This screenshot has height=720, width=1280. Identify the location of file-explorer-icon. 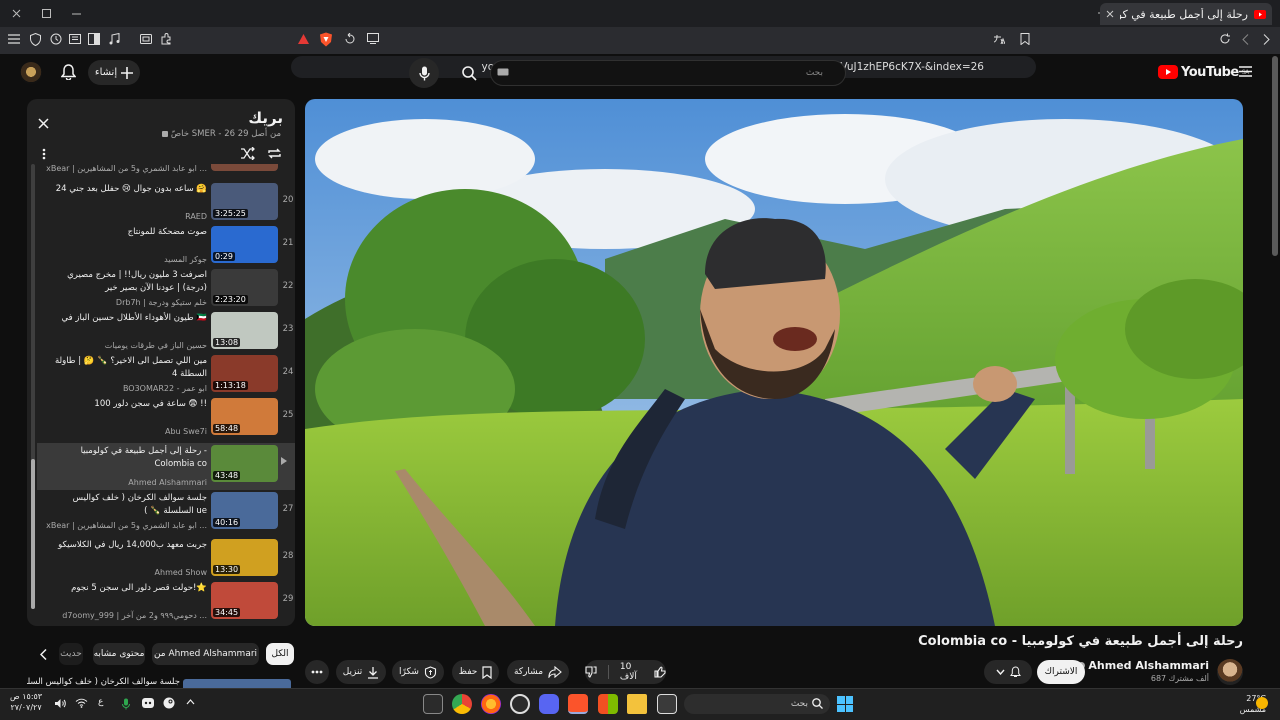
(637, 704).